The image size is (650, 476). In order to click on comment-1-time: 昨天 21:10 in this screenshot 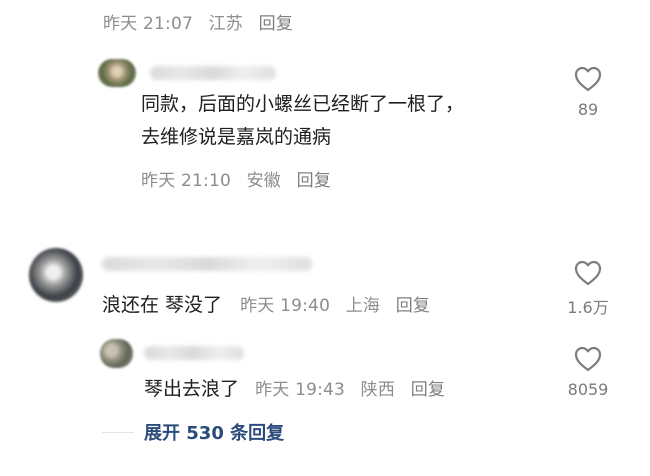, I will do `click(186, 181)`.